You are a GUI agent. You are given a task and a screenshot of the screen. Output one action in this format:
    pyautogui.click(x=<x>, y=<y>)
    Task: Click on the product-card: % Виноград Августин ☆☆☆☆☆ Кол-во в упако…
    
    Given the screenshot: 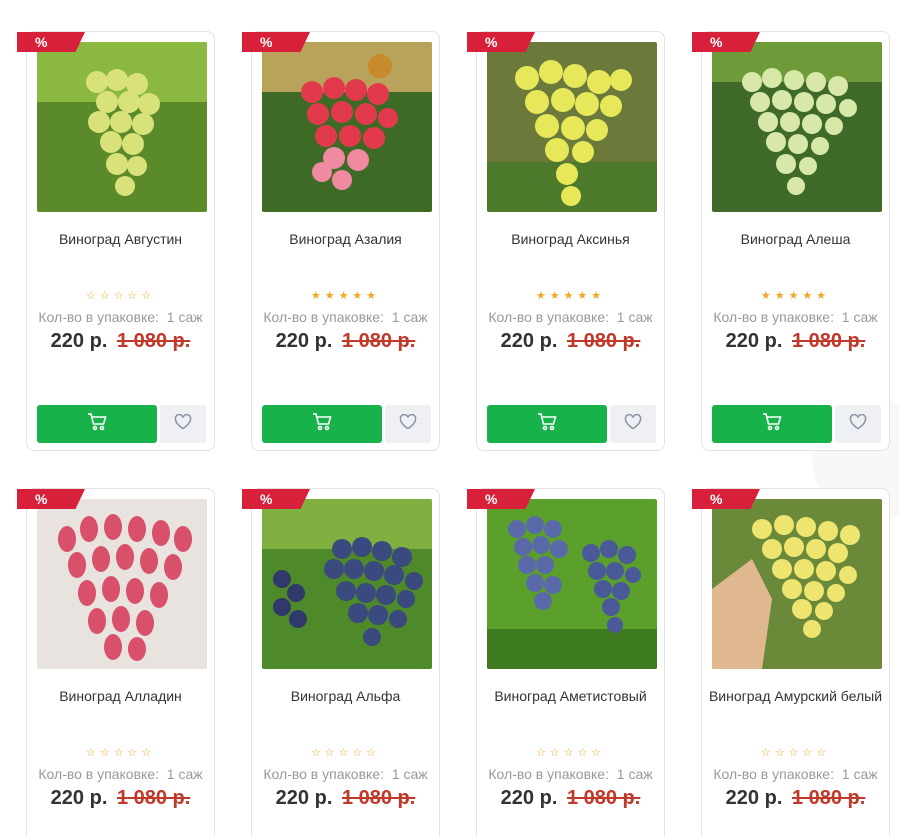 What is the action you would take?
    pyautogui.click(x=116, y=241)
    